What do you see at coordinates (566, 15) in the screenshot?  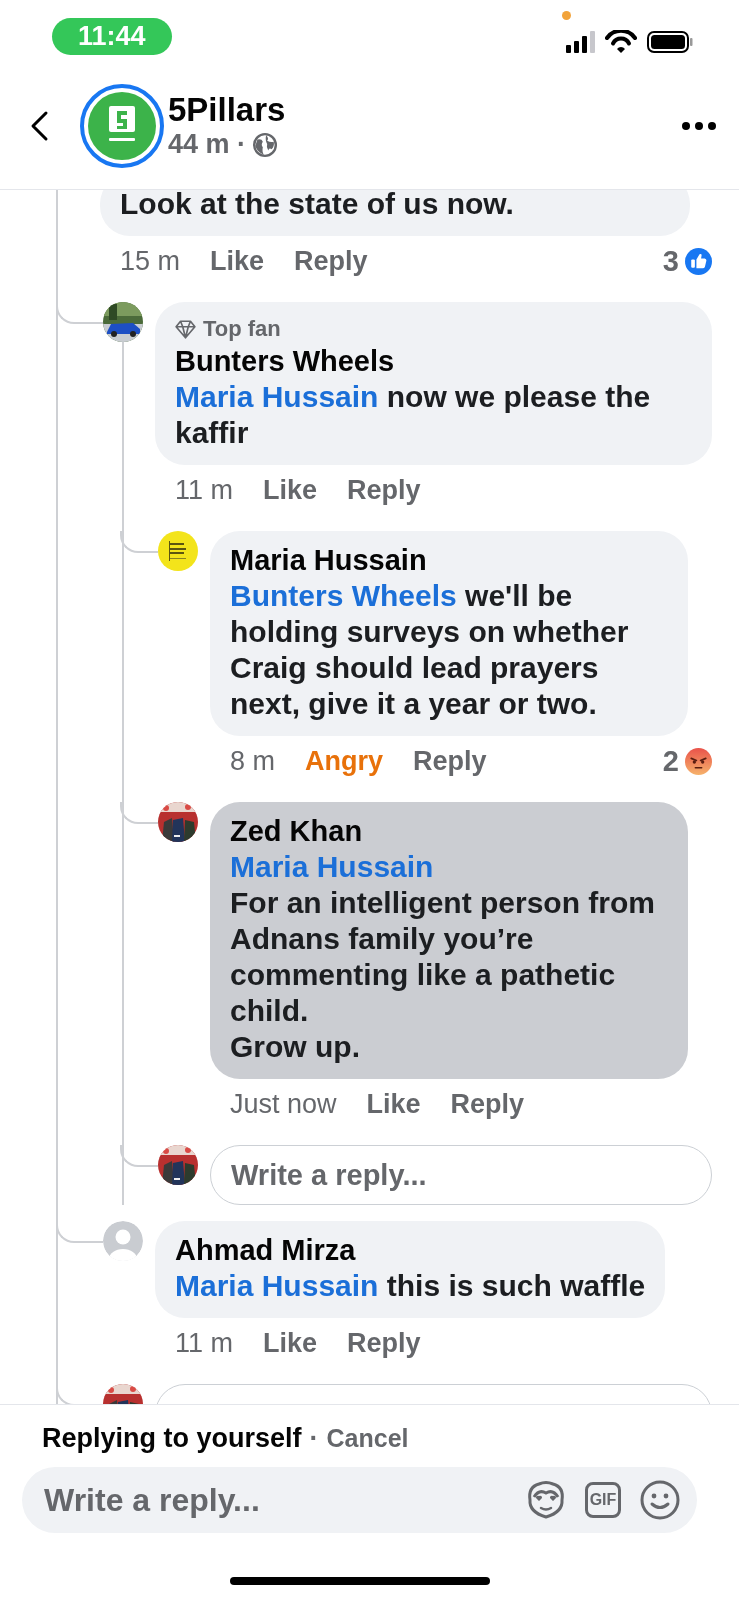 I see `privacy-dot` at bounding box center [566, 15].